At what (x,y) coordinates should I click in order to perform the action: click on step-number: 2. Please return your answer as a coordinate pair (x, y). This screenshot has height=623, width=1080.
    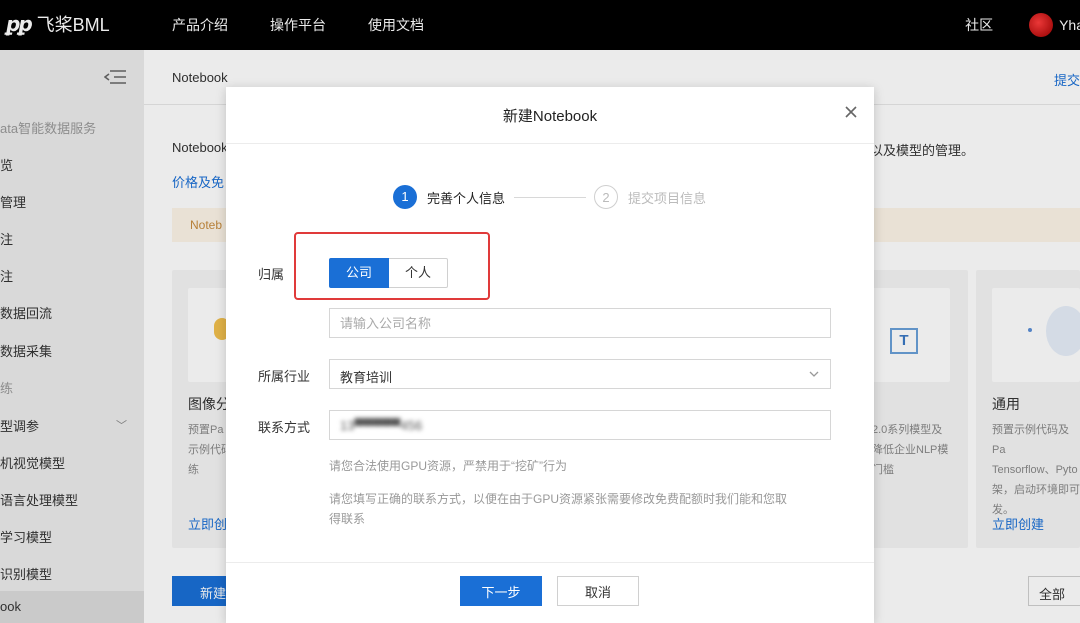
    Looking at the image, I should click on (606, 197).